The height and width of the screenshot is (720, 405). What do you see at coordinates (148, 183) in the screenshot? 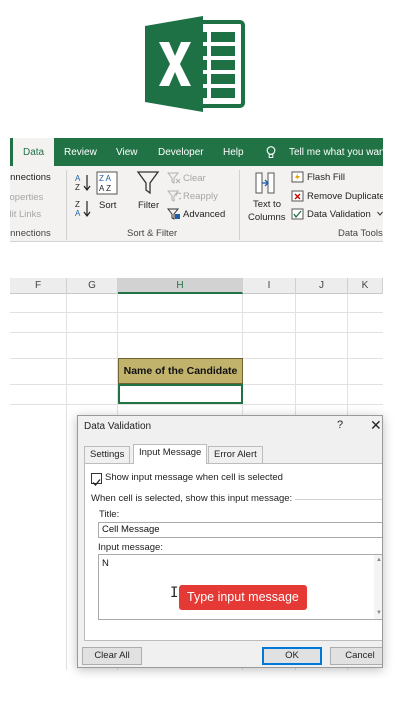
I see `filter-funnel-icon` at bounding box center [148, 183].